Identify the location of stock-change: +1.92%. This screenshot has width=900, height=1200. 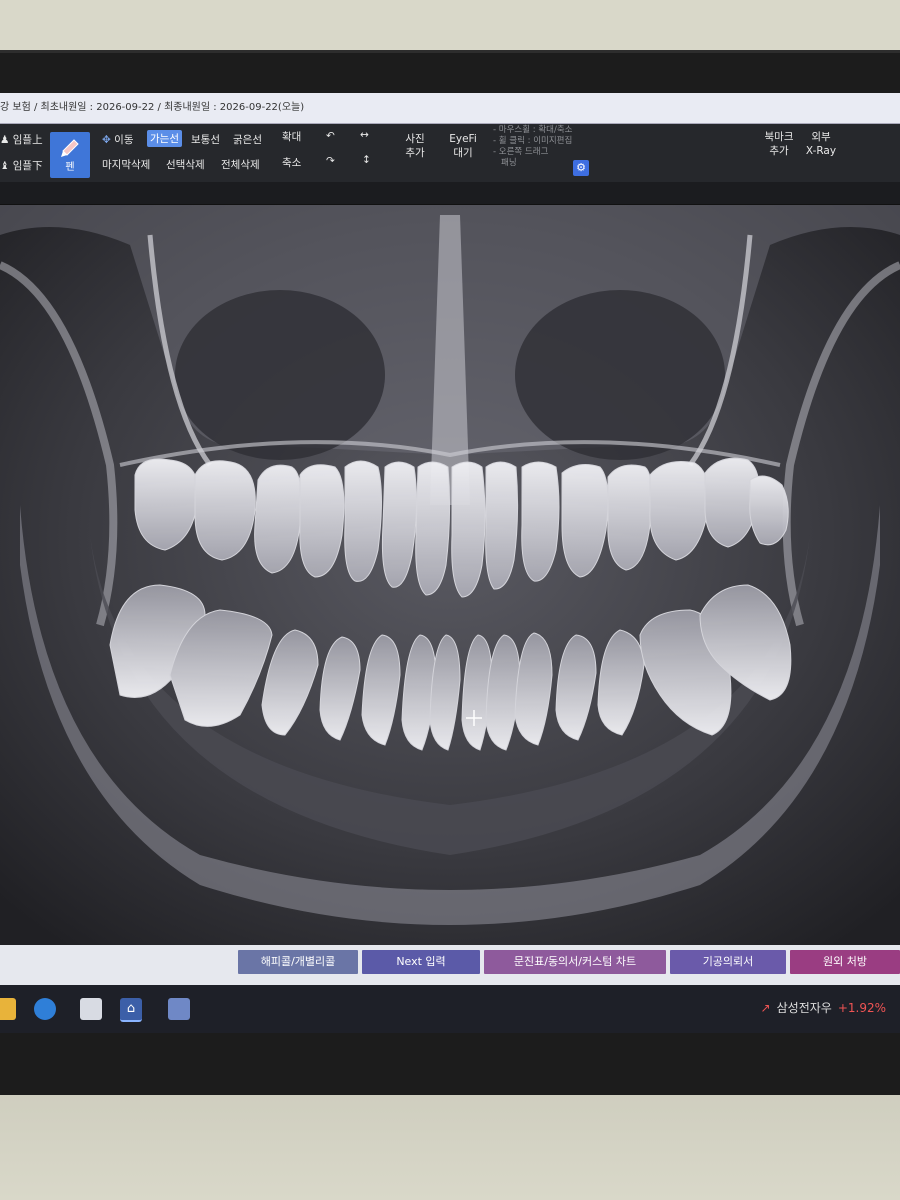
(861, 1008).